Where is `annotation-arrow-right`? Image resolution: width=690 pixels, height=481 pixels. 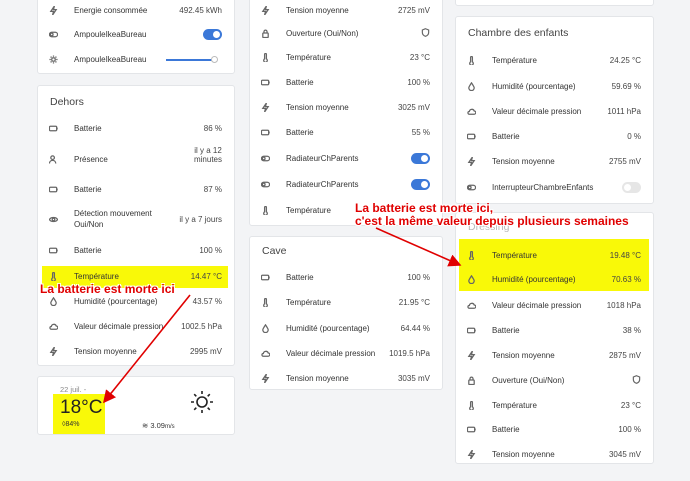
annotation-arrow-right is located at coordinates (418, 247).